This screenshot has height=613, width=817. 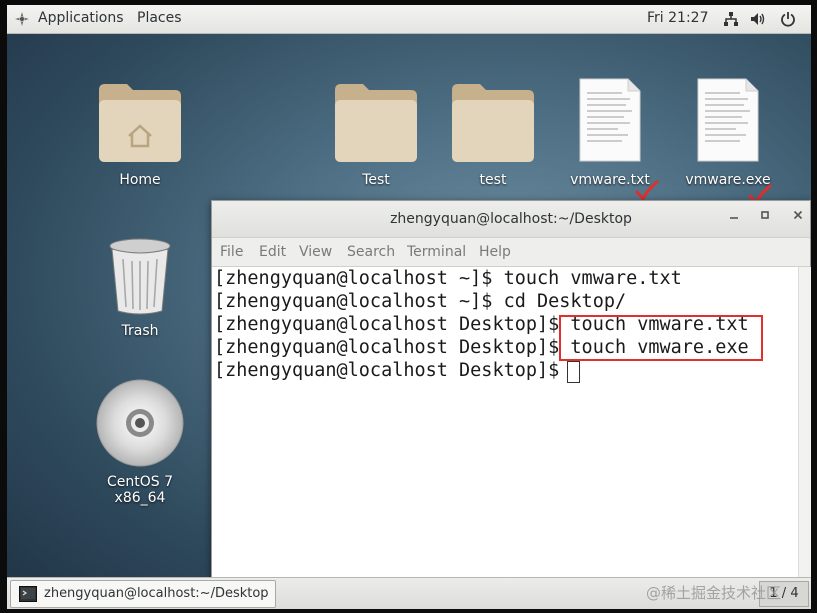 What do you see at coordinates (493, 180) in the screenshot?
I see `desktop-icon-label: test` at bounding box center [493, 180].